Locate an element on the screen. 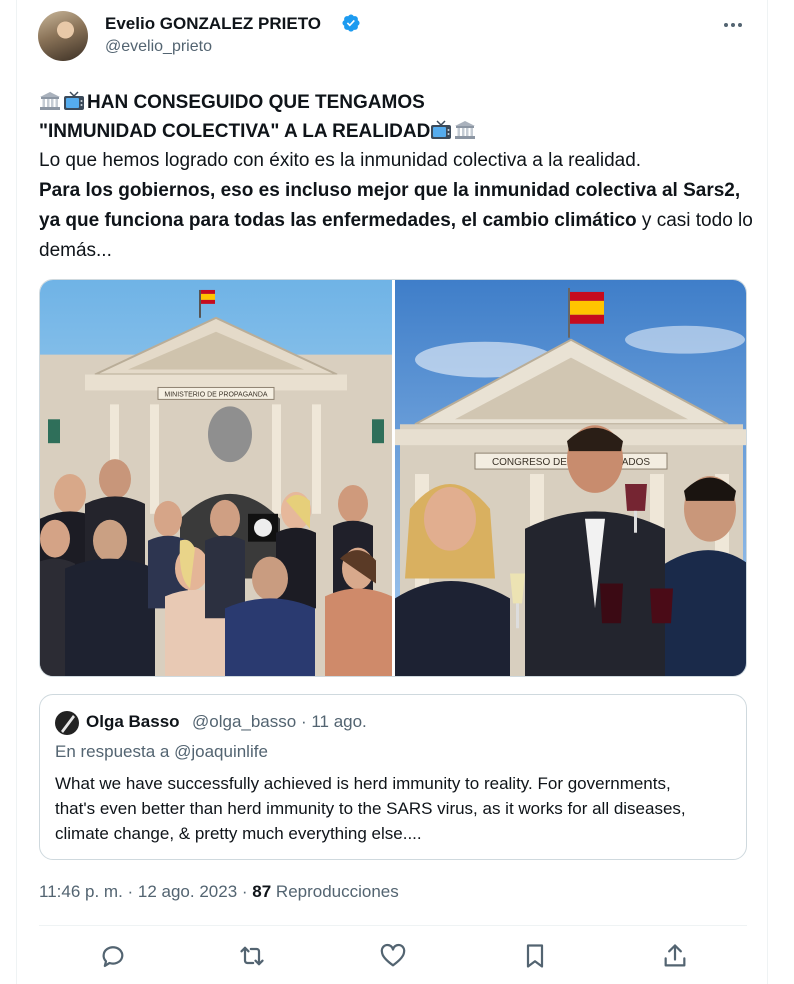  quoted-author-avatar is located at coordinates (67, 723).